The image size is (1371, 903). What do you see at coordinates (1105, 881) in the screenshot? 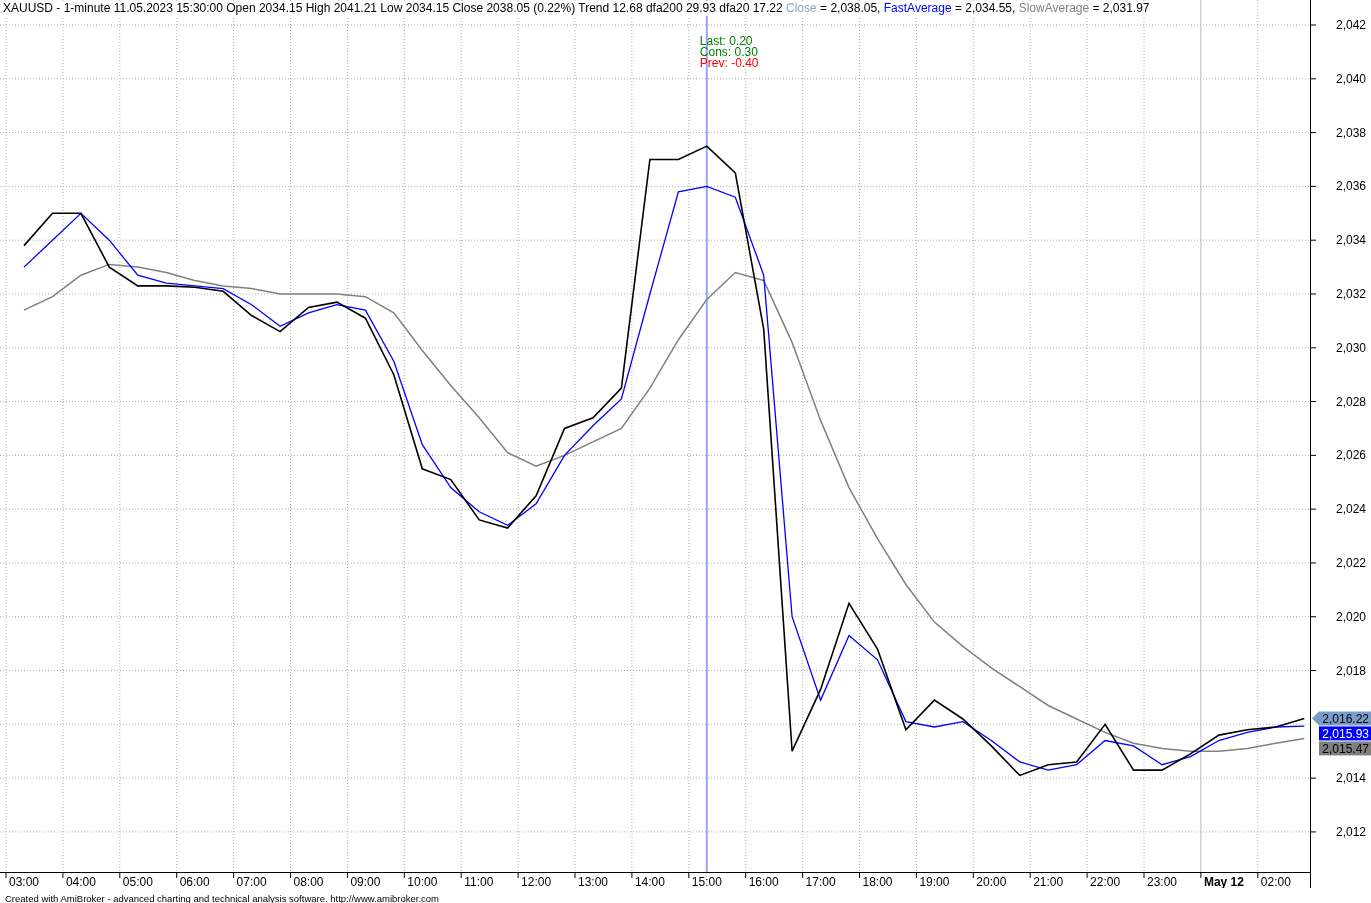
I see `x-axis-label: 22:00` at bounding box center [1105, 881].